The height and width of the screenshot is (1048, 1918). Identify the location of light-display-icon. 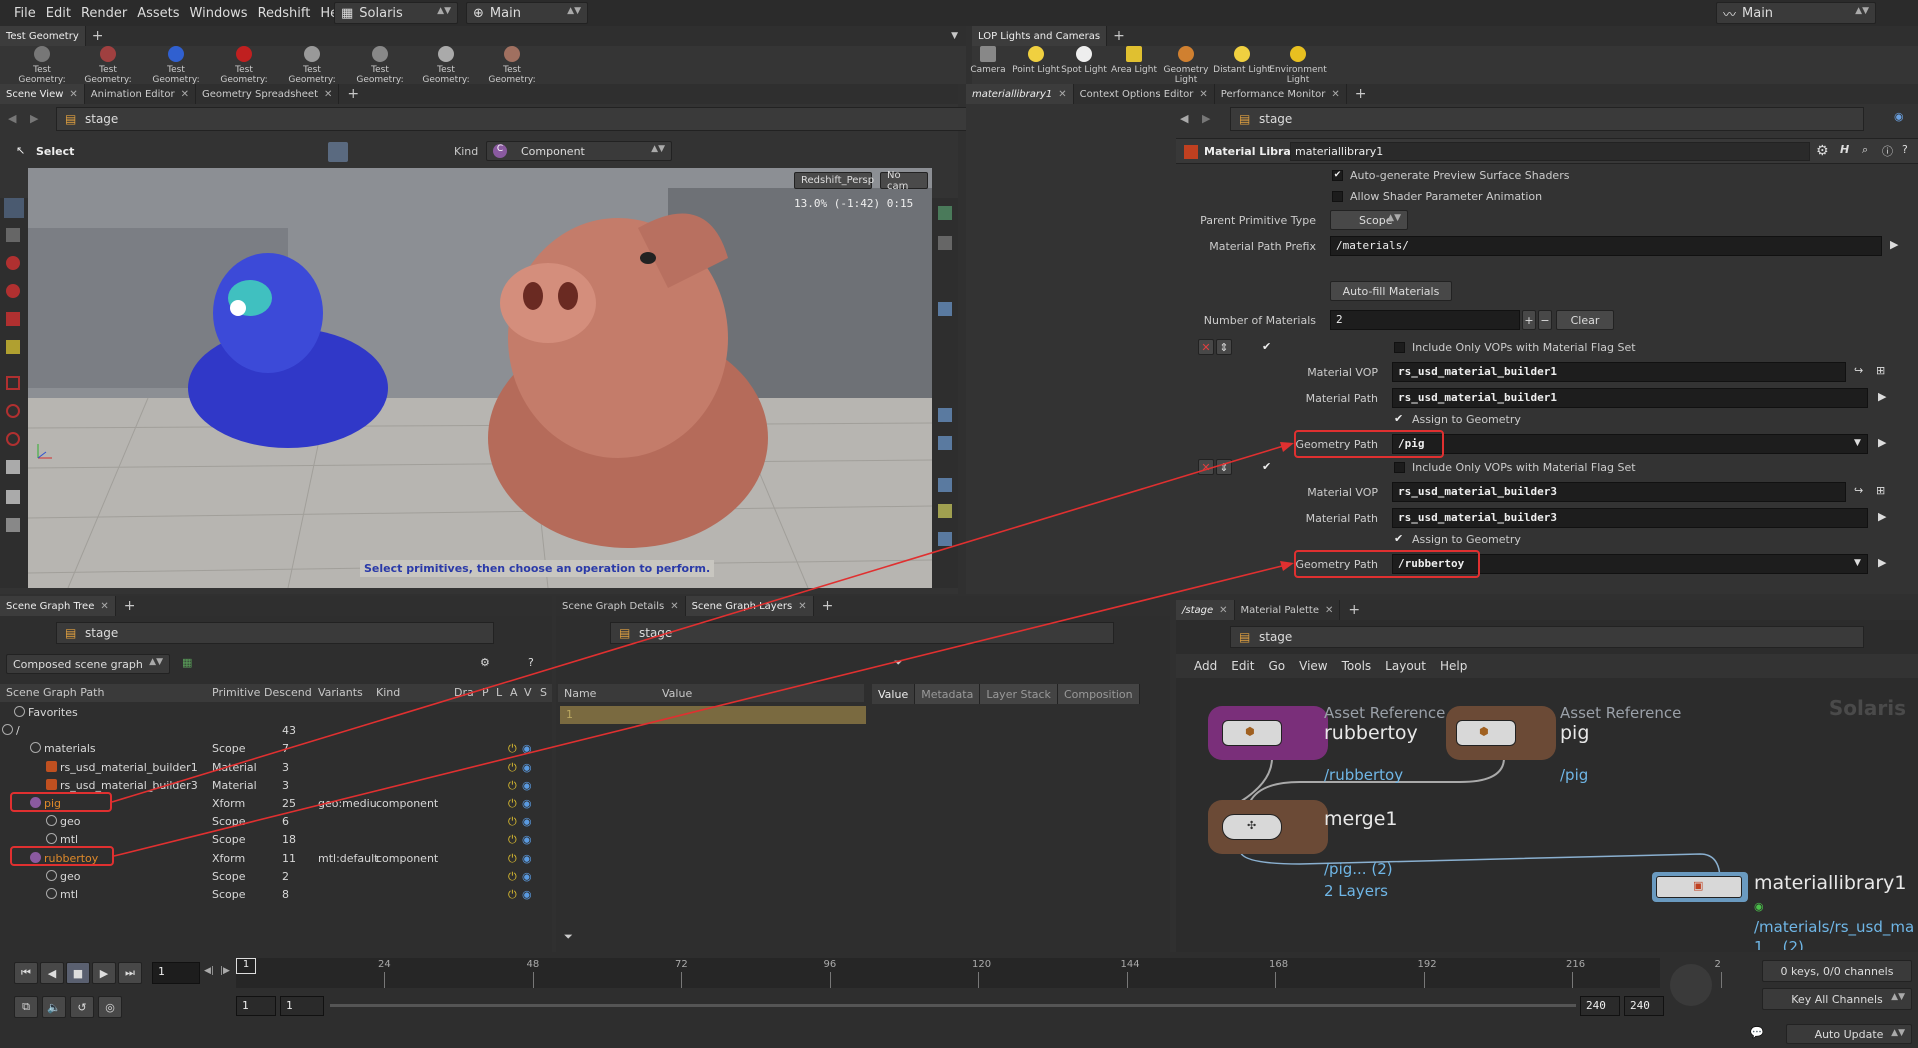
(945, 309).